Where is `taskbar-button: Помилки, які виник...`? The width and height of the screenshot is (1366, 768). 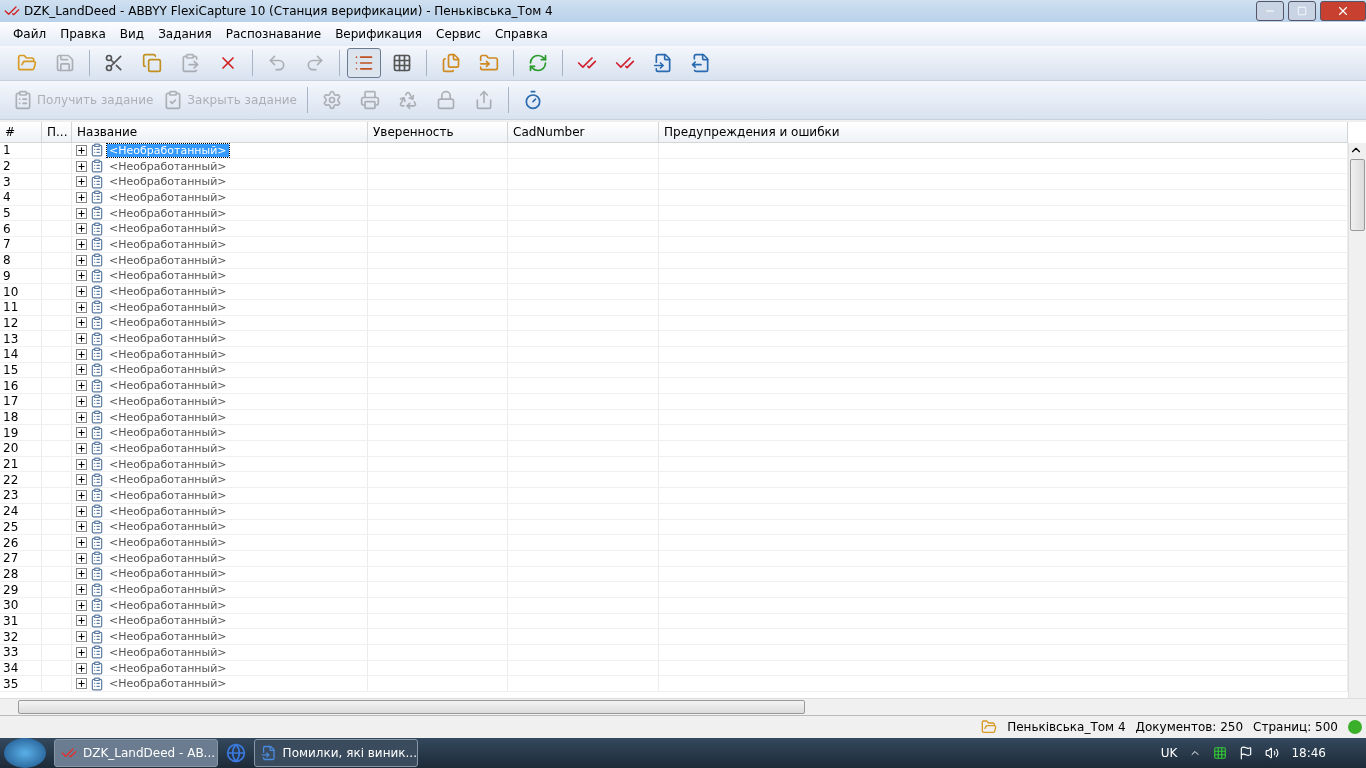 taskbar-button: Помилки, які виник... is located at coordinates (336, 753).